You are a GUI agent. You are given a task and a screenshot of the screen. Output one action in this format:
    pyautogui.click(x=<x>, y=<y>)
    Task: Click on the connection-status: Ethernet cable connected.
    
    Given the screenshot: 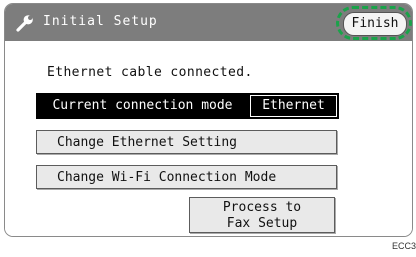 What is the action you would take?
    pyautogui.click(x=150, y=72)
    